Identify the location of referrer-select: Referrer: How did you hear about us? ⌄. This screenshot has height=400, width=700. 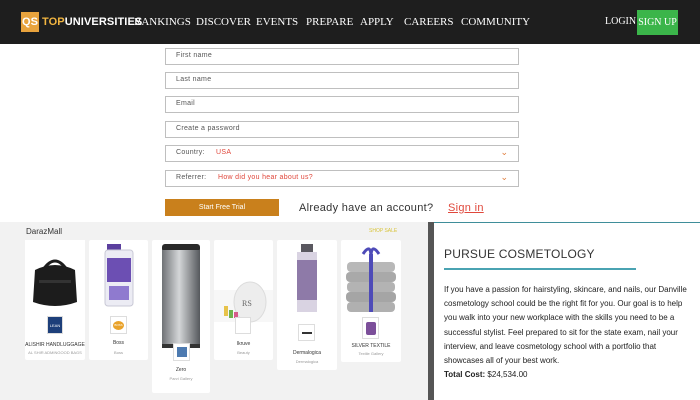
(342, 178).